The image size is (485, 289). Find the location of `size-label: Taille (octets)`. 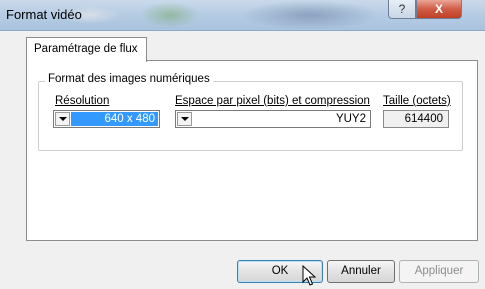

size-label: Taille (octets) is located at coordinates (417, 101).